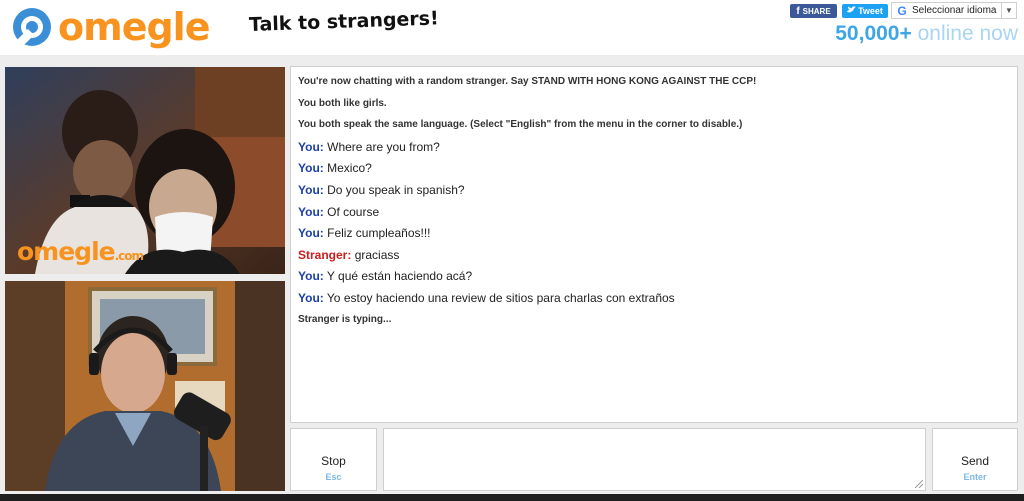  Describe the element at coordinates (349, 168) in the screenshot. I see `message-text: Mexico?` at that location.